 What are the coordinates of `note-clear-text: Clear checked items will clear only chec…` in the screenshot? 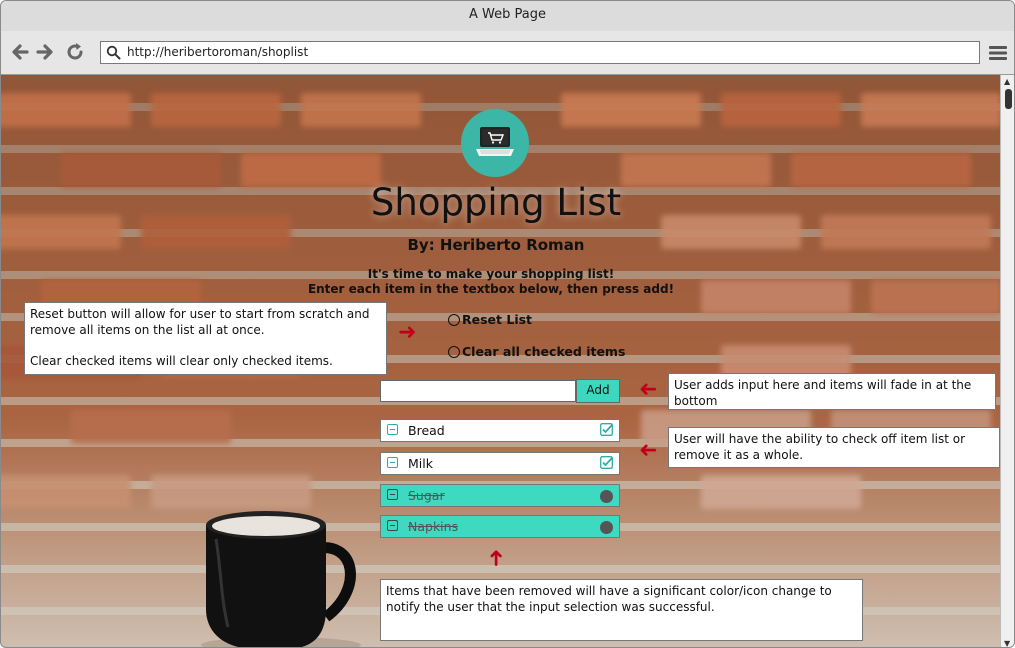 It's located at (181, 361).